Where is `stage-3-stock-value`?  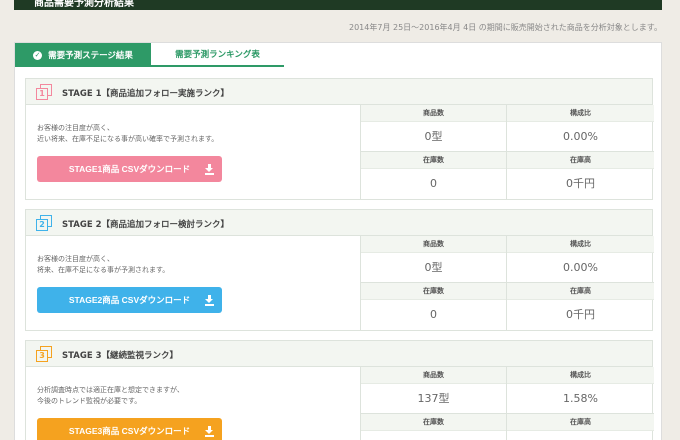
stage-3-stock-value is located at coordinates (433, 435).